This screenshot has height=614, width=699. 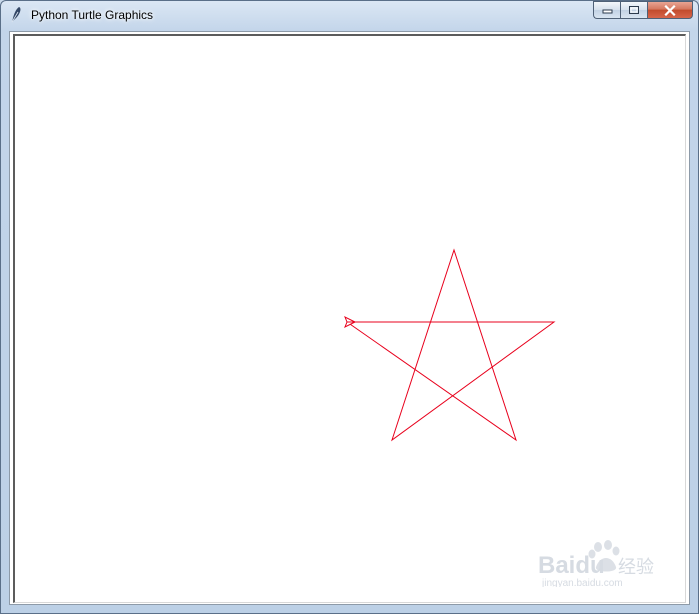 What do you see at coordinates (582, 582) in the screenshot?
I see `watermark-url: jingyan.baidu.com` at bounding box center [582, 582].